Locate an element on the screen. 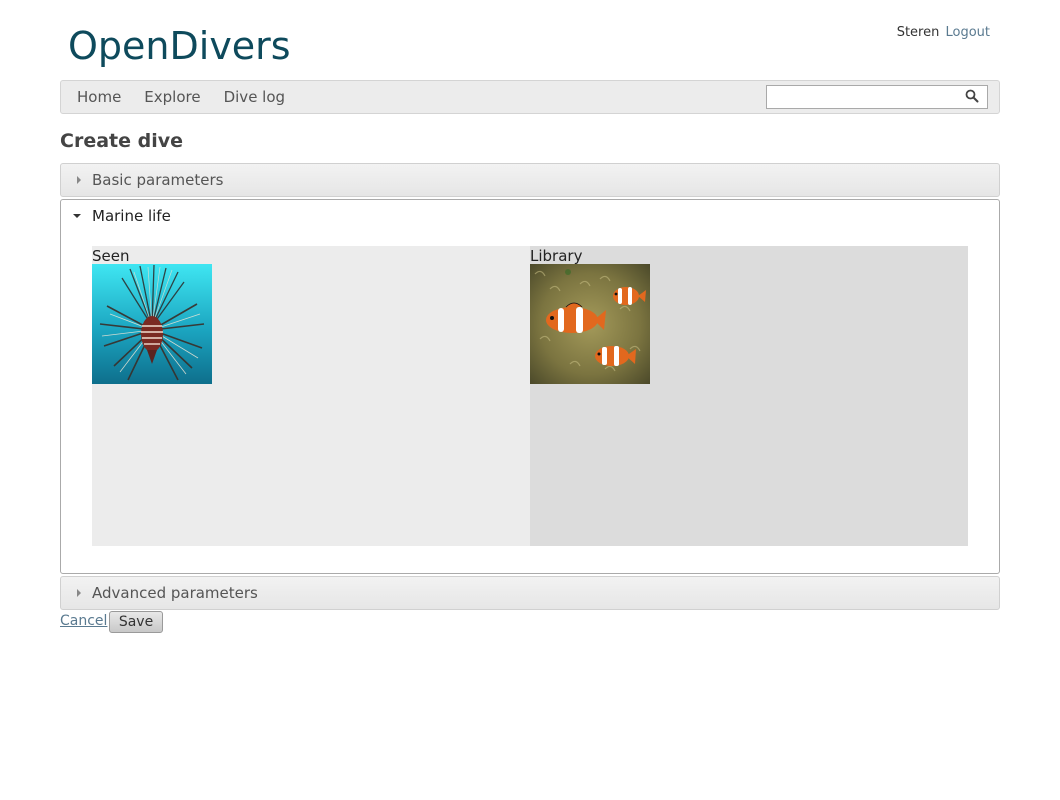 This screenshot has height=800, width=1060. section-advanced-parameters: Advanced parameters is located at coordinates (530, 593).